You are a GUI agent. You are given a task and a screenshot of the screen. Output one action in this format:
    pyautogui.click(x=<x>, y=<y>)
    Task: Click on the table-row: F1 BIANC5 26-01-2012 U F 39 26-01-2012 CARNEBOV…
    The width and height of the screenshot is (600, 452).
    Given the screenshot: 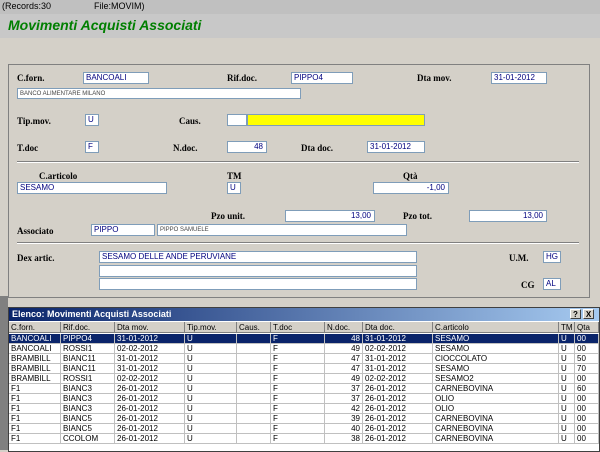 What is the action you would take?
    pyautogui.click(x=304, y=419)
    